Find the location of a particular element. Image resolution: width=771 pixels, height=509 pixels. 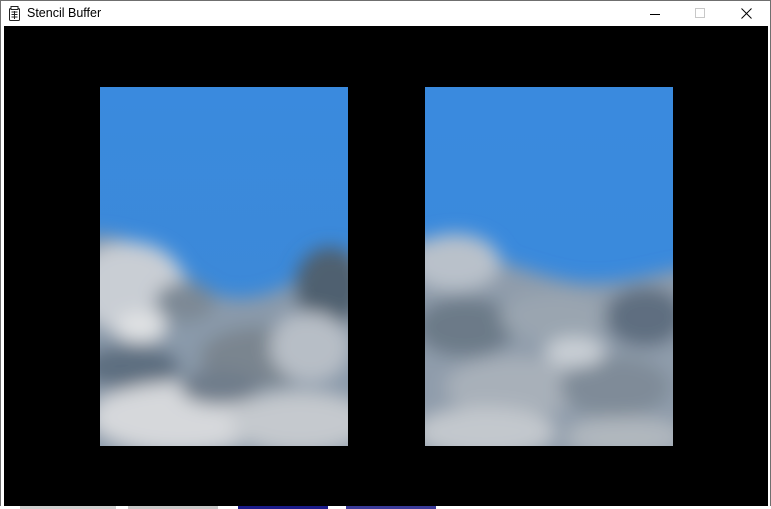

window-title: Stencil Buffer is located at coordinates (64, 13).